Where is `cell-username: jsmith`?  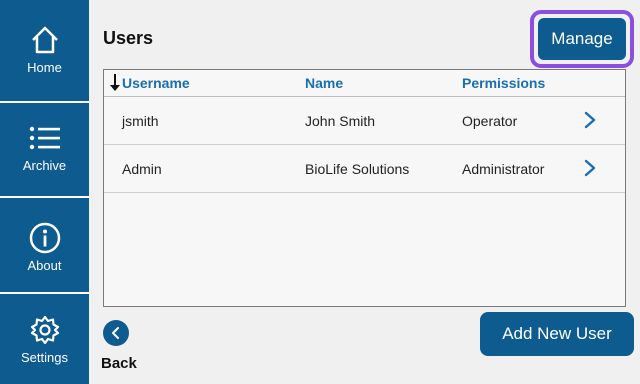 cell-username: jsmith is located at coordinates (140, 121).